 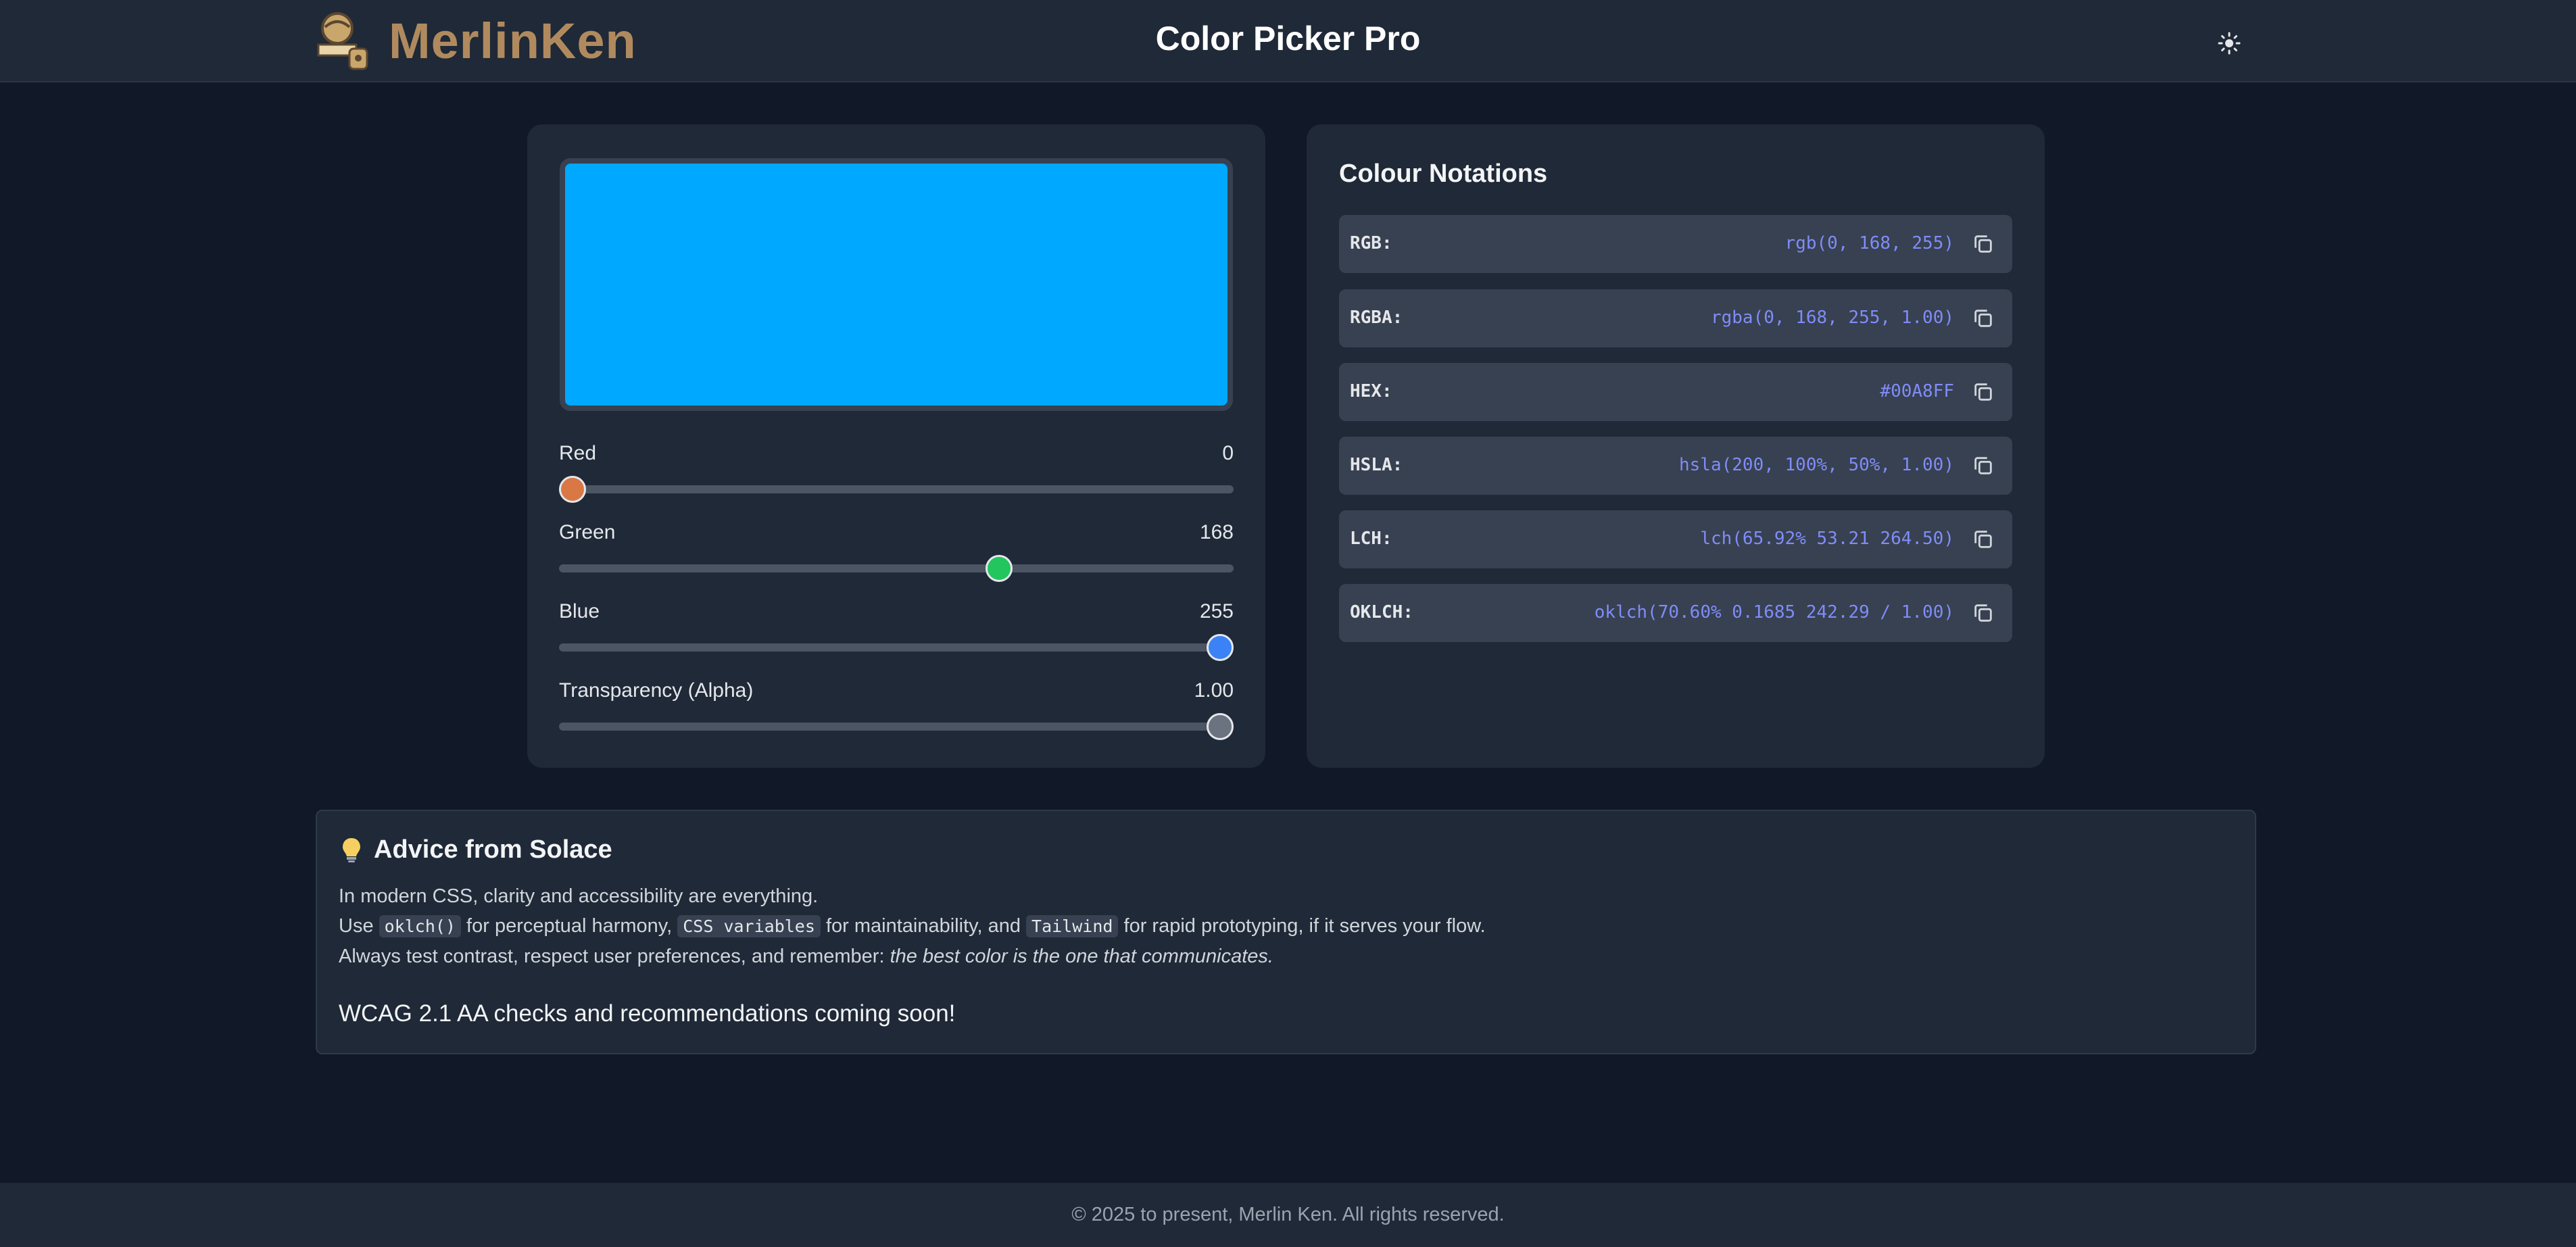 What do you see at coordinates (896, 713) in the screenshot?
I see `alpha-slider-row: Transparency (Alpha) 1.00` at bounding box center [896, 713].